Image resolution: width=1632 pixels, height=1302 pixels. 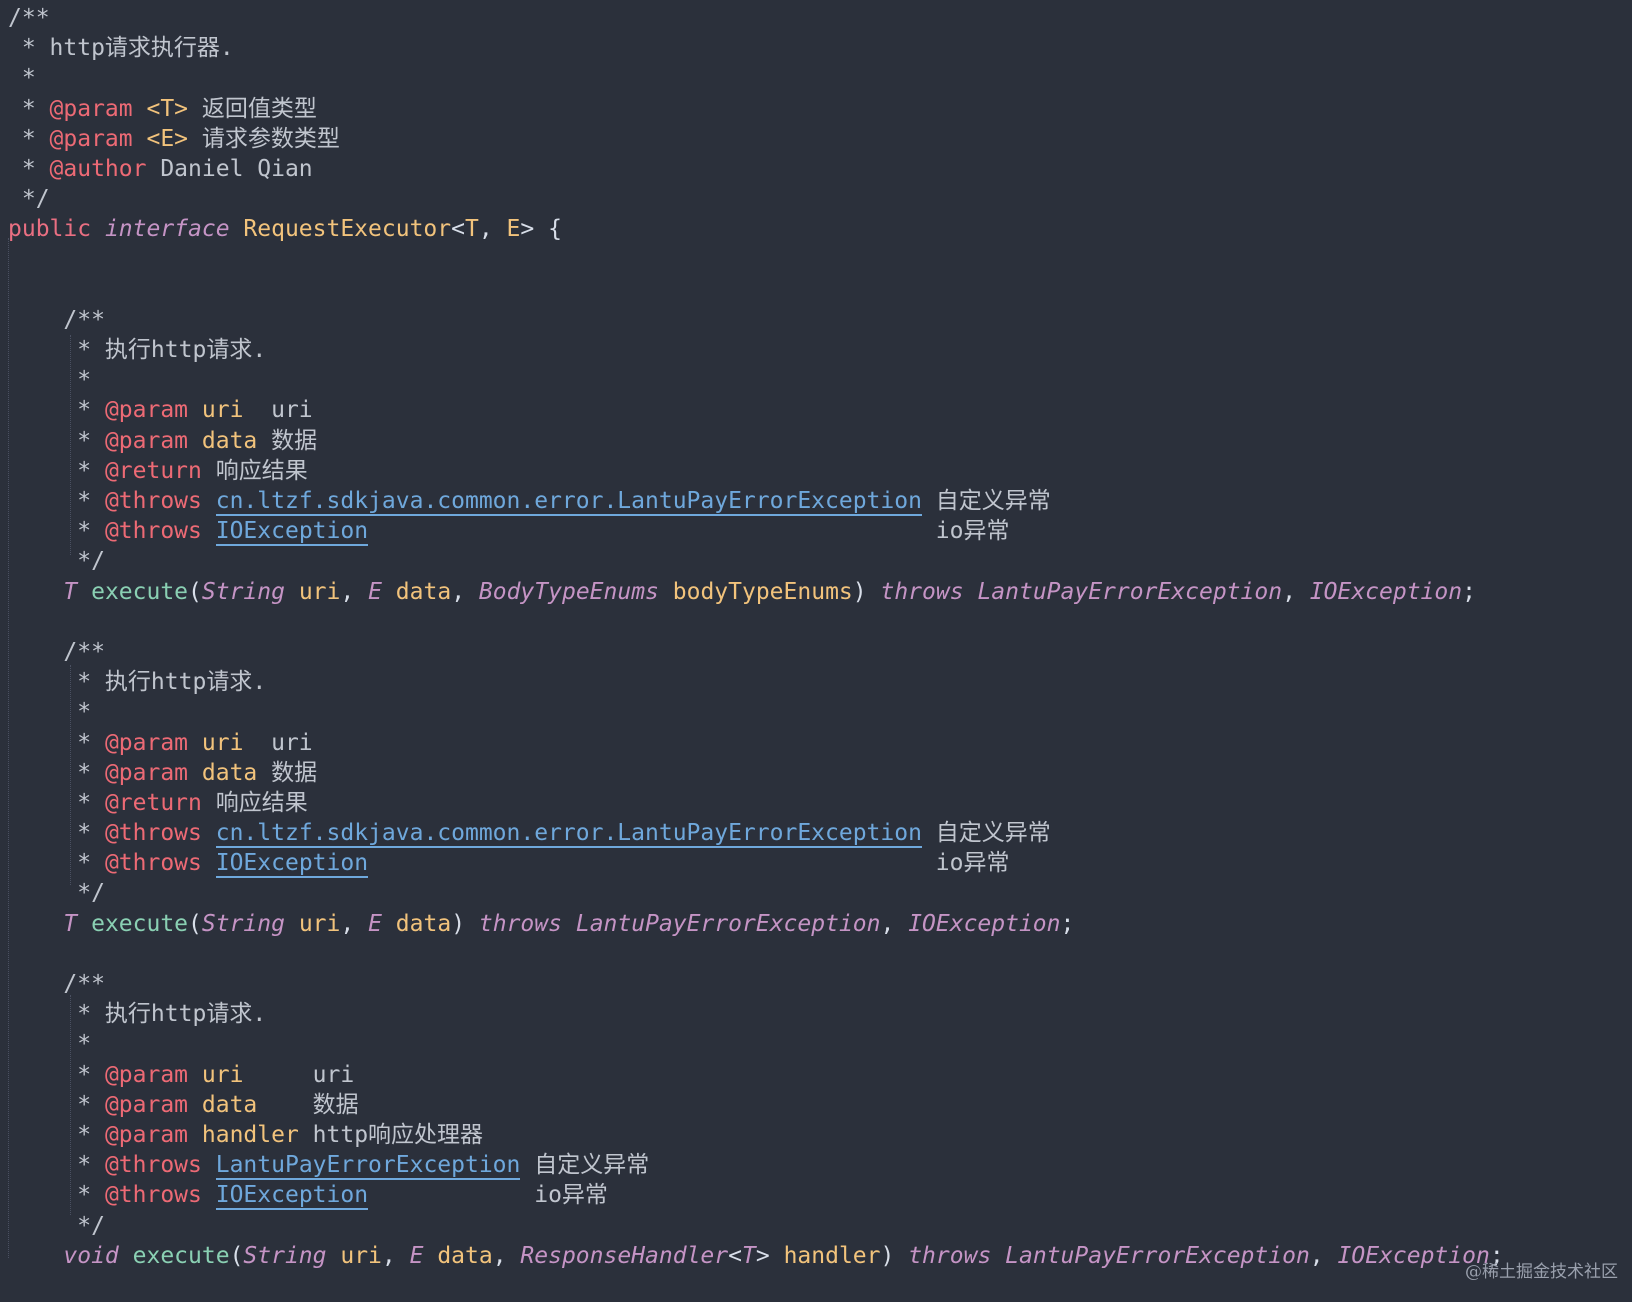 What do you see at coordinates (98, 168) in the screenshot?
I see `code-token: @author` at bounding box center [98, 168].